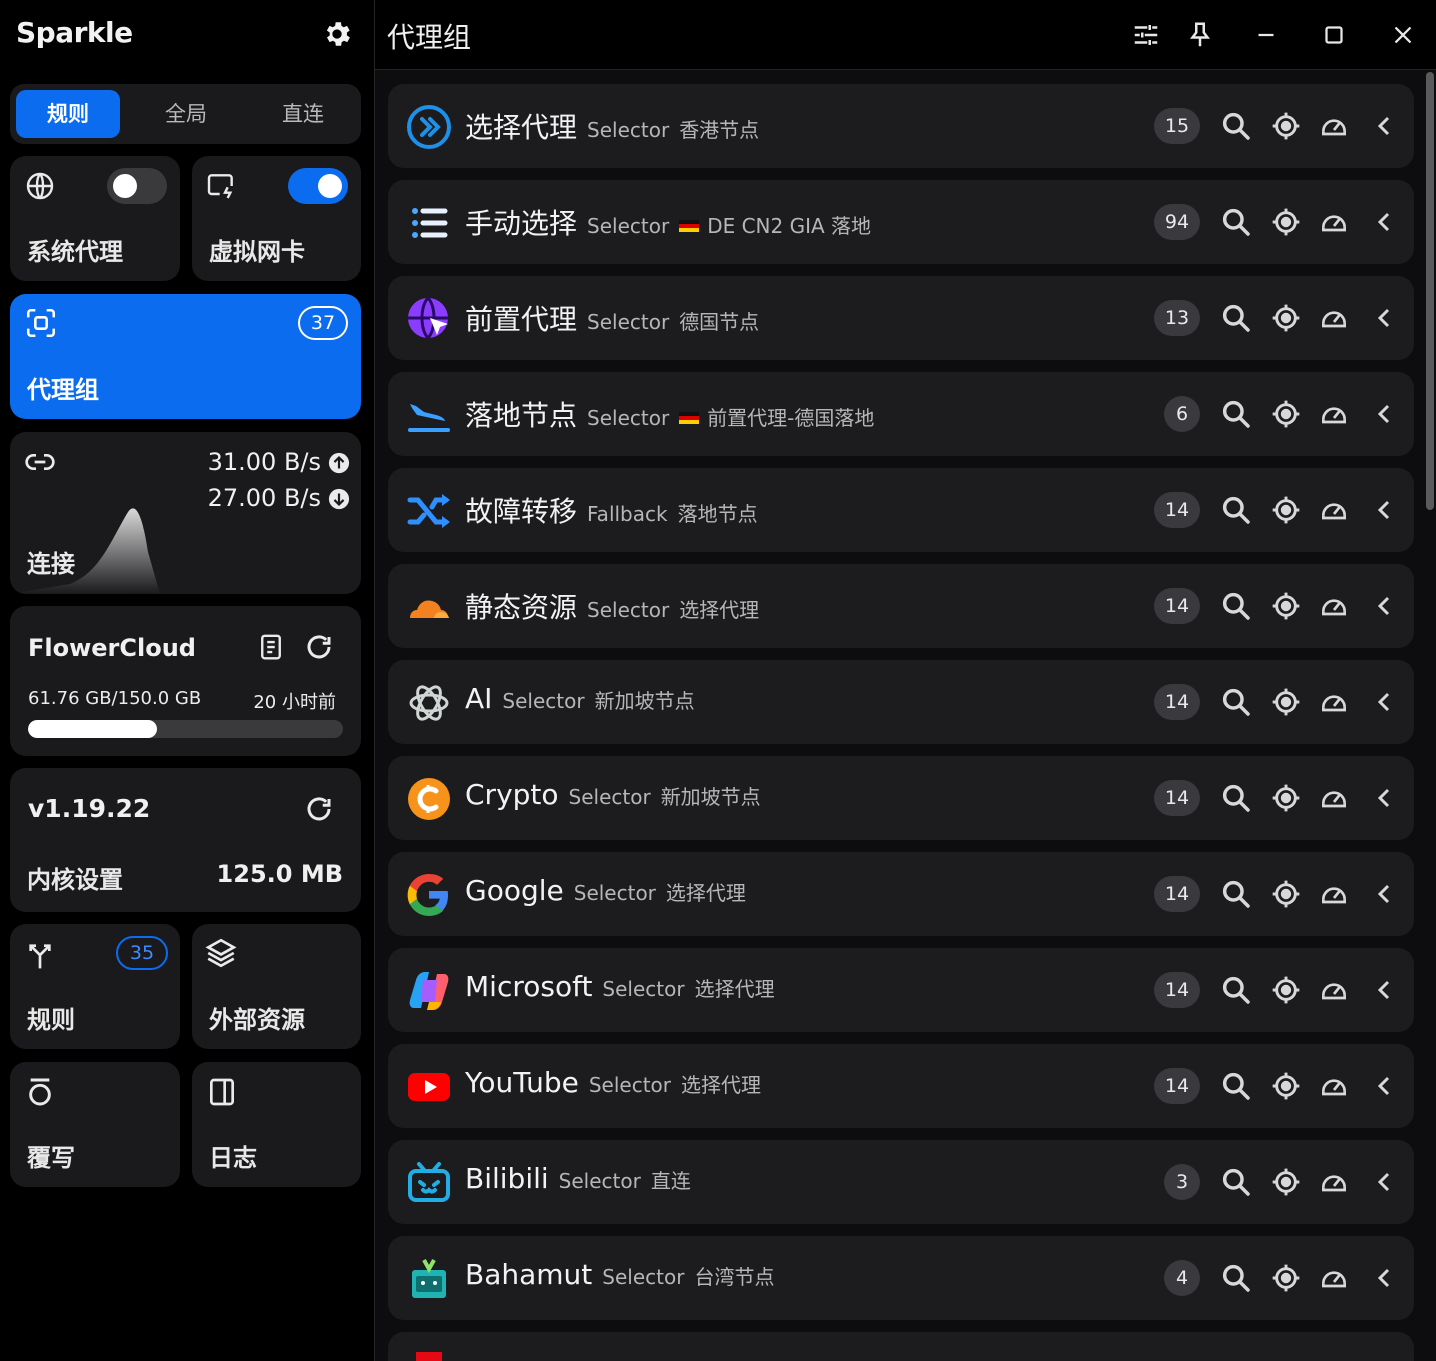 The height and width of the screenshot is (1361, 1436). Describe the element at coordinates (901, 894) in the screenshot. I see `proxy-group-row: Google Selector 选择代理 14` at that location.